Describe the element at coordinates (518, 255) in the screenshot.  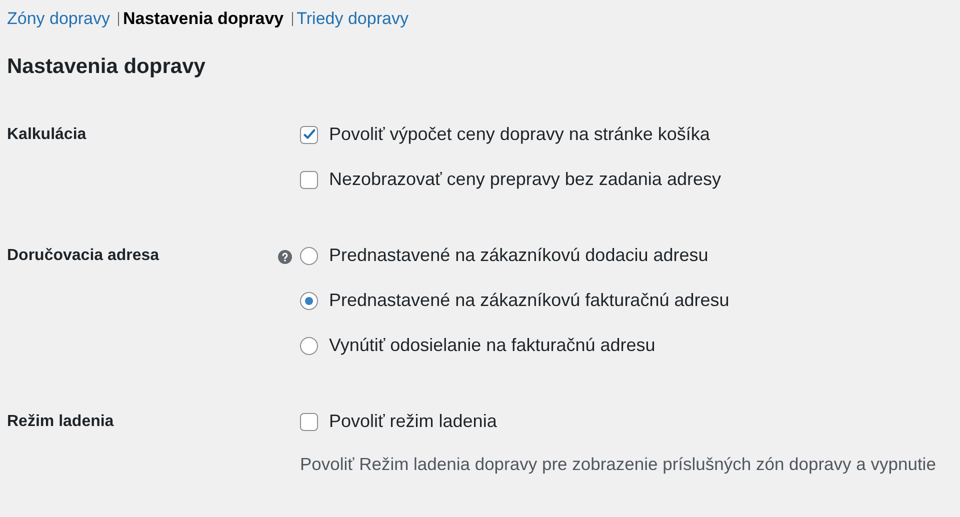
I see `option-label: Prednastavené na zákazníkovú dodaciu adresu` at that location.